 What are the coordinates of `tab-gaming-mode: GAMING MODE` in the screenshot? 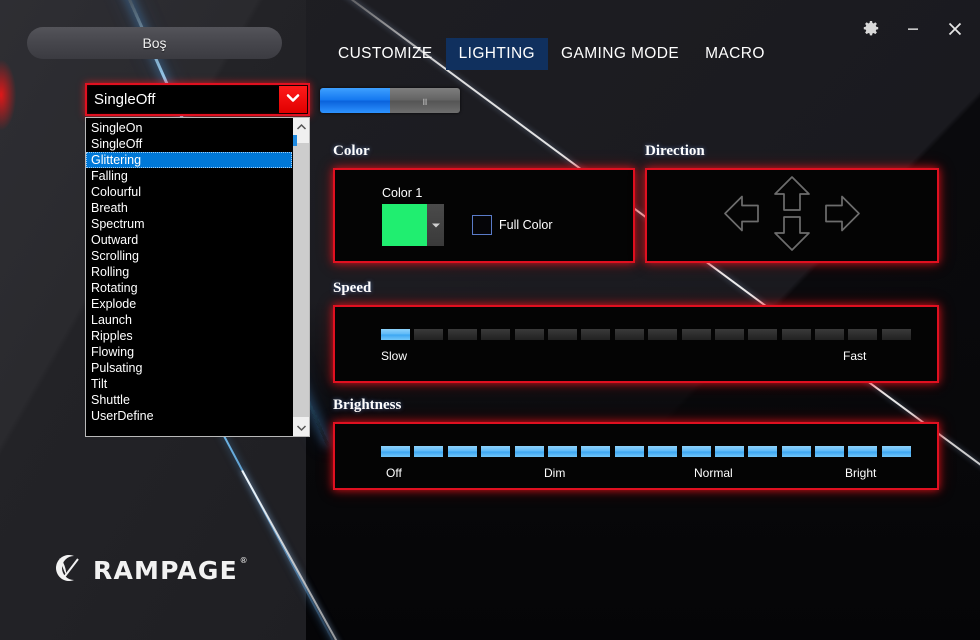 It's located at (620, 54).